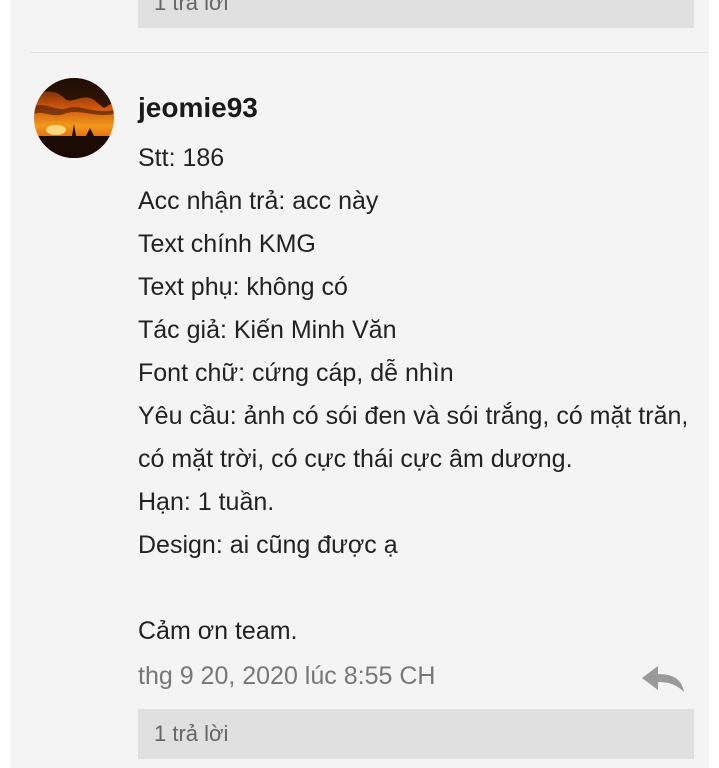 Image resolution: width=719 pixels, height=768 pixels. What do you see at coordinates (416, 734) in the screenshot?
I see `replies-link: 1 trả lời` at bounding box center [416, 734].